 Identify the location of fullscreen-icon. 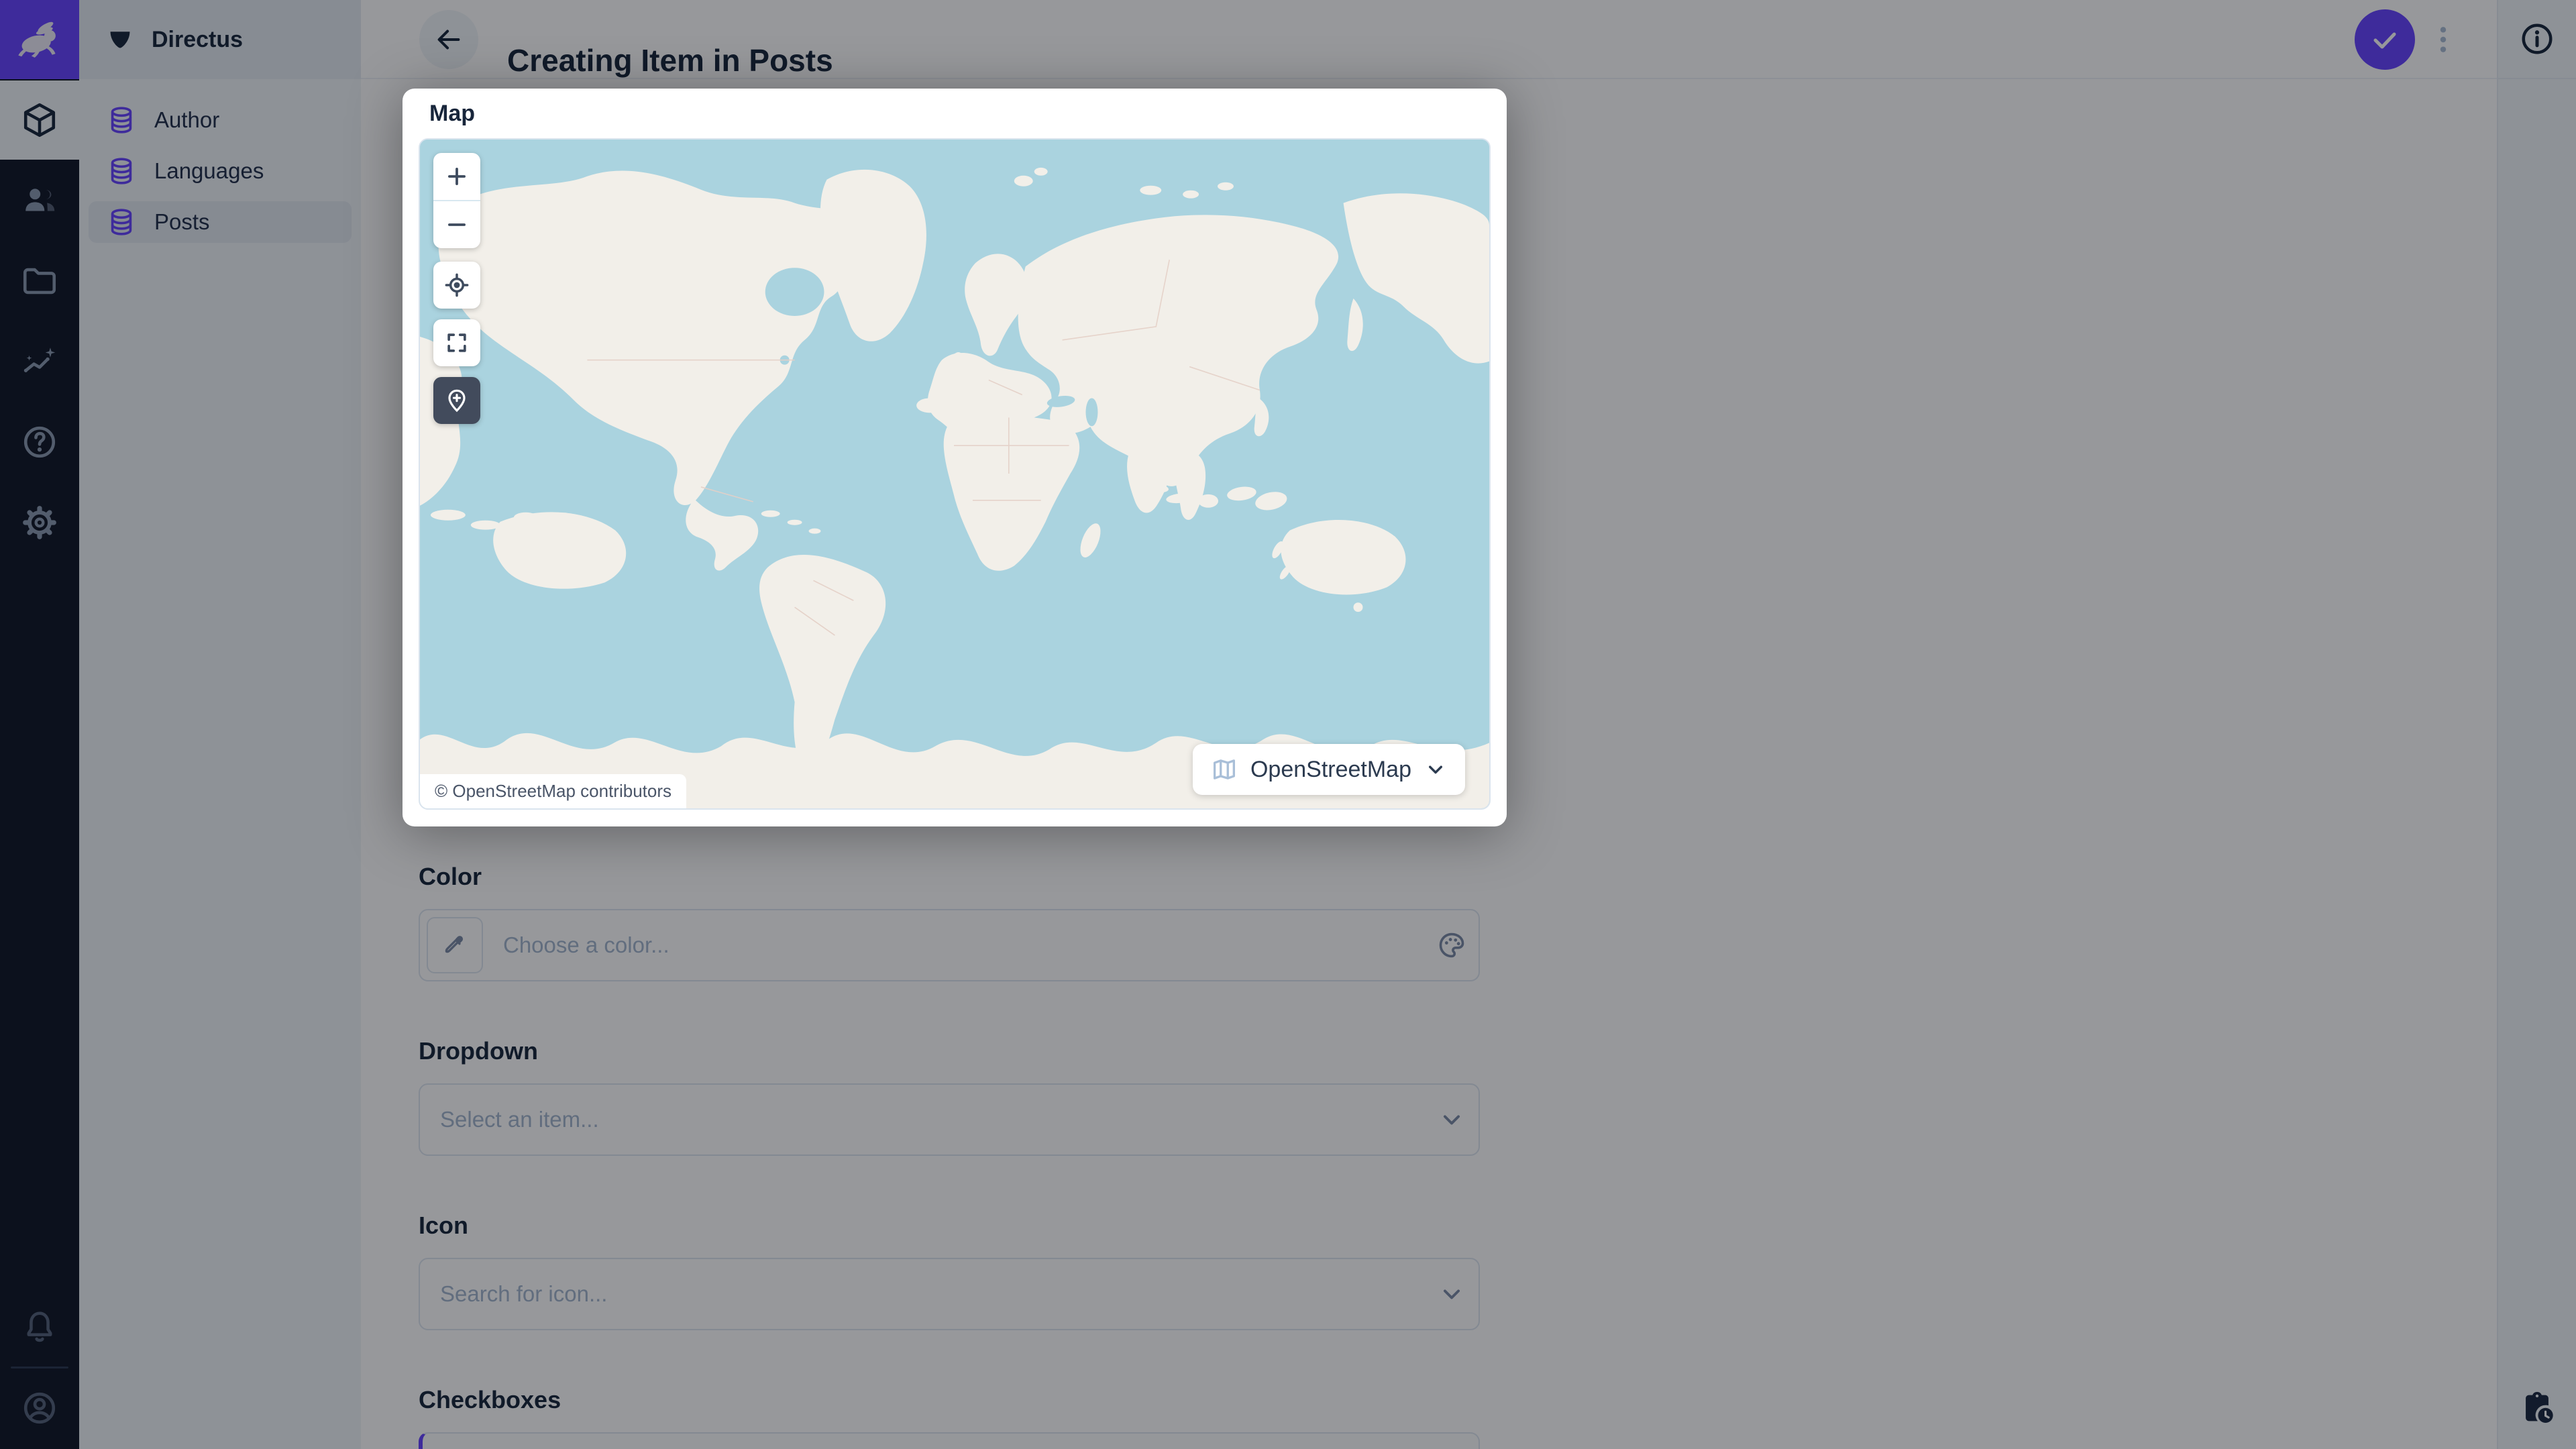
(456, 342).